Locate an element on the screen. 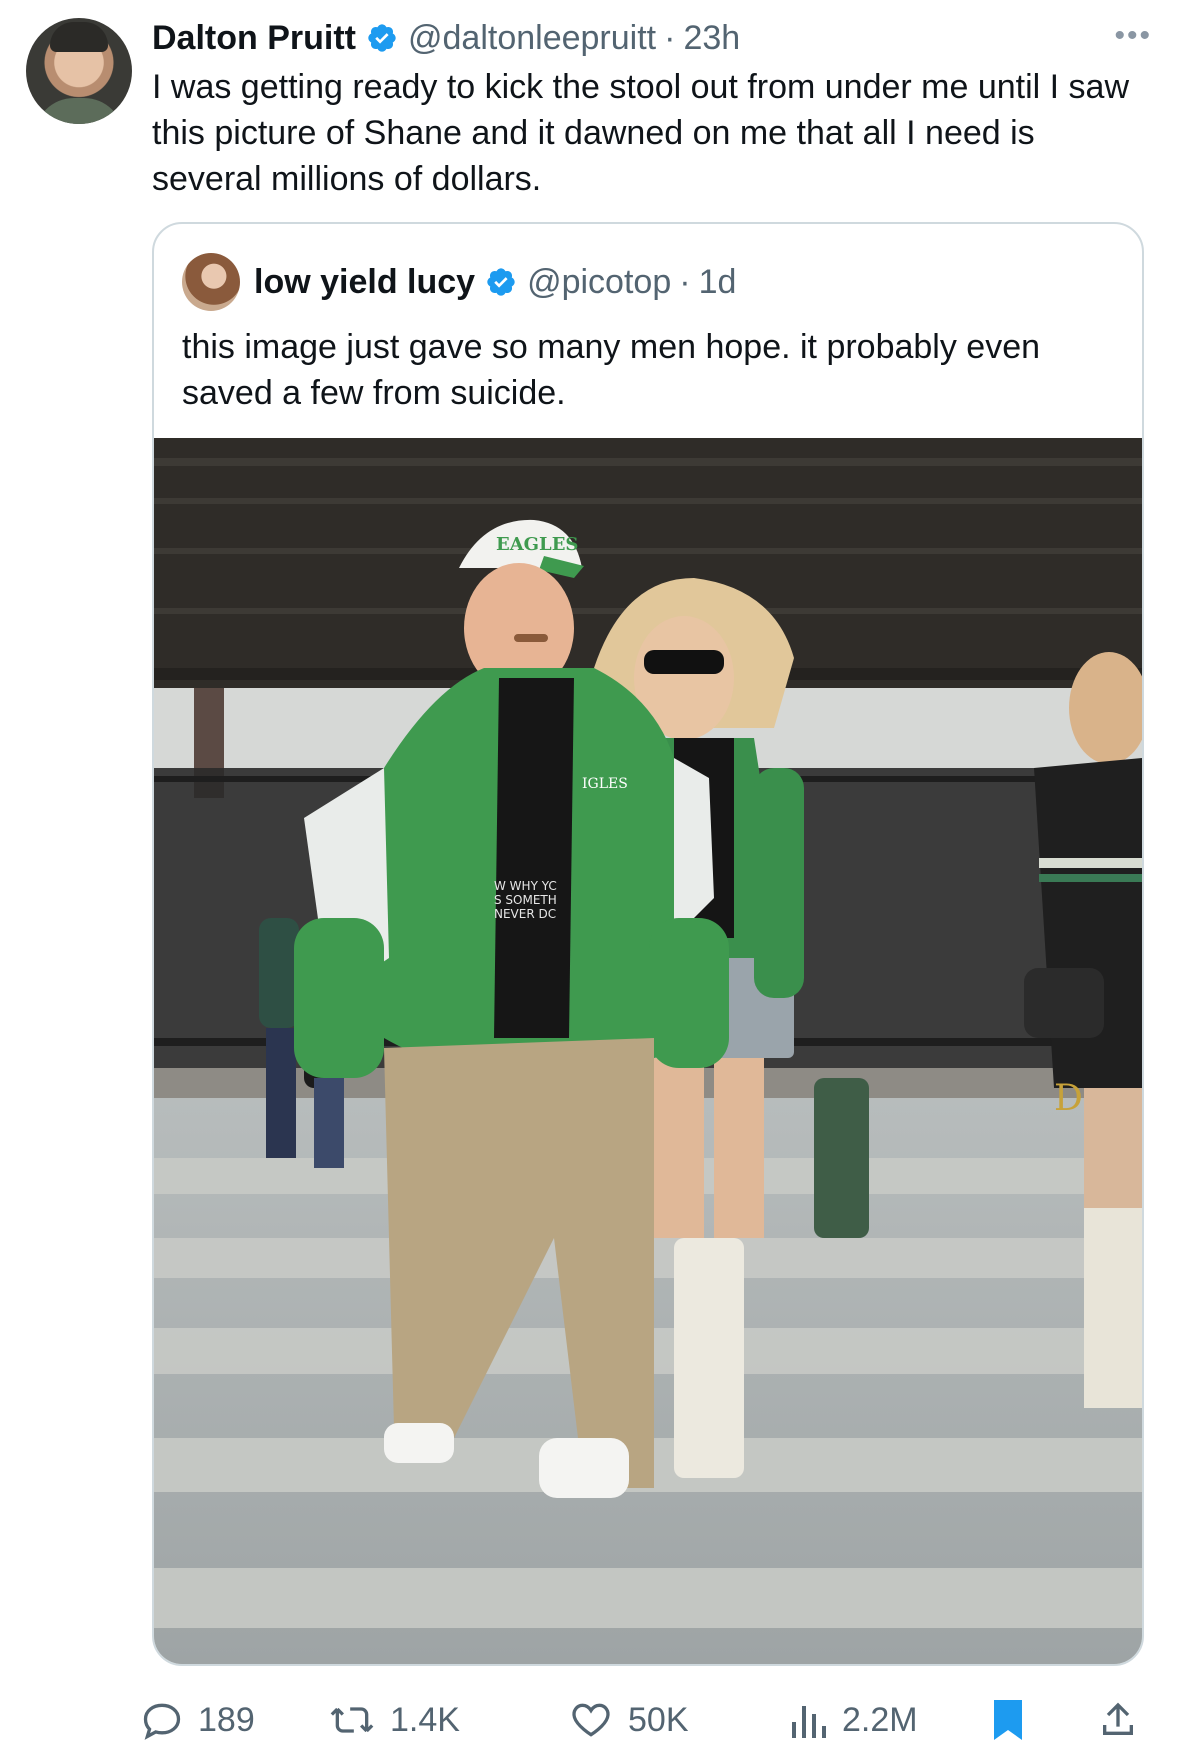 This screenshot has width=1179, height=1762. quoted-author-avatar is located at coordinates (211, 282).